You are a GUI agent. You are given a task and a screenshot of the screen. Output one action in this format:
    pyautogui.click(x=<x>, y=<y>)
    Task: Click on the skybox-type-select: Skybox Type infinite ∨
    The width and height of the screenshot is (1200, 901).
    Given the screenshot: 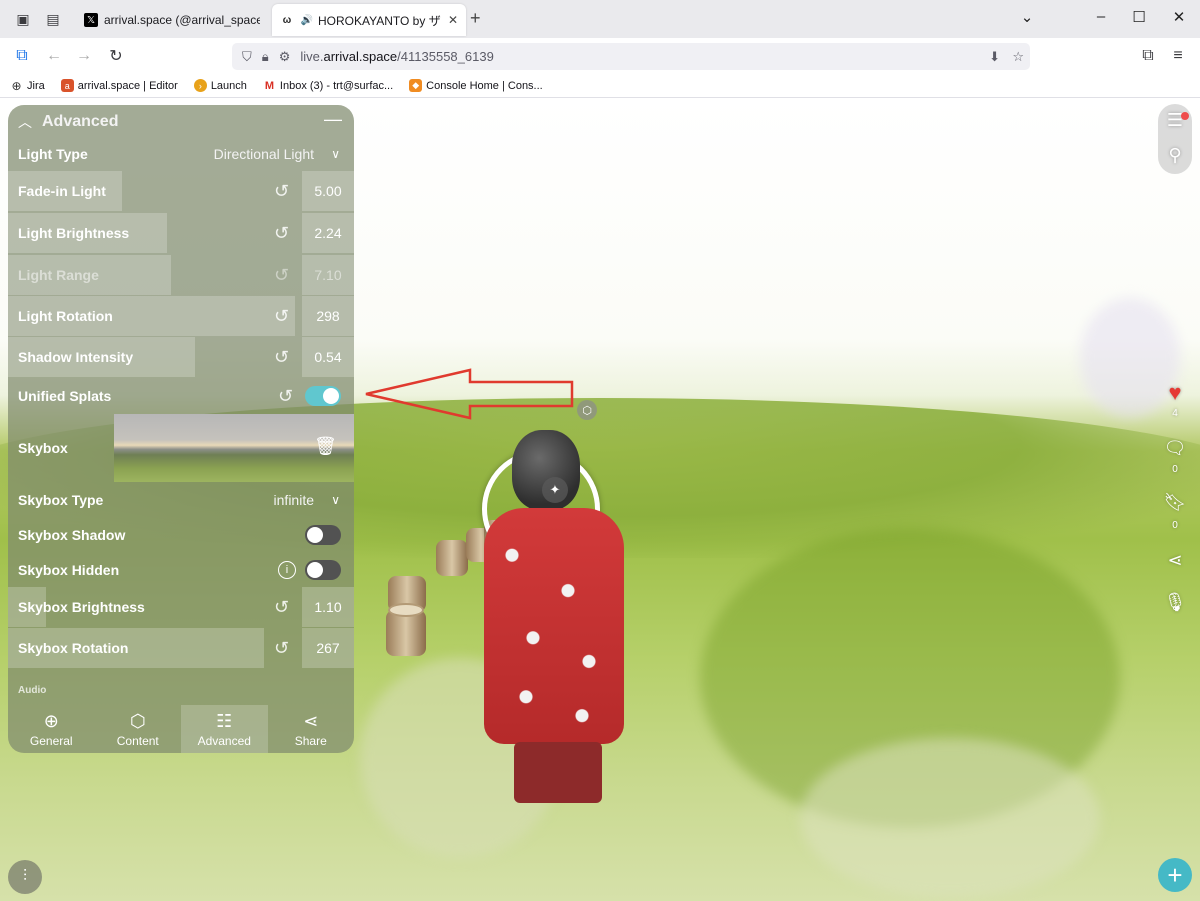 What is the action you would take?
    pyautogui.click(x=181, y=500)
    